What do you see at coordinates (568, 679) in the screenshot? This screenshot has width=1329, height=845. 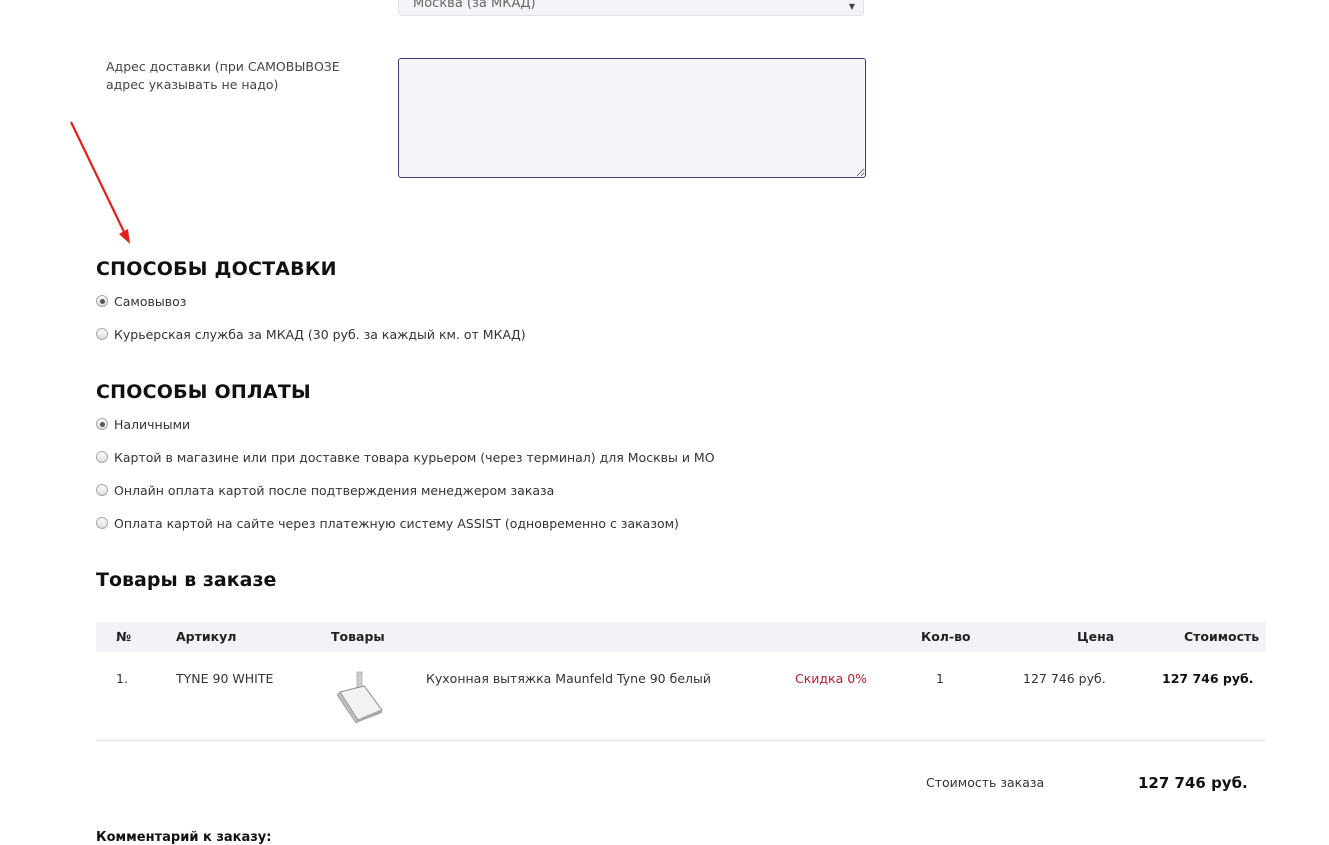 I see `row-product-name: Кухонная вытяжка Maunfeld Tyne 90 белый` at bounding box center [568, 679].